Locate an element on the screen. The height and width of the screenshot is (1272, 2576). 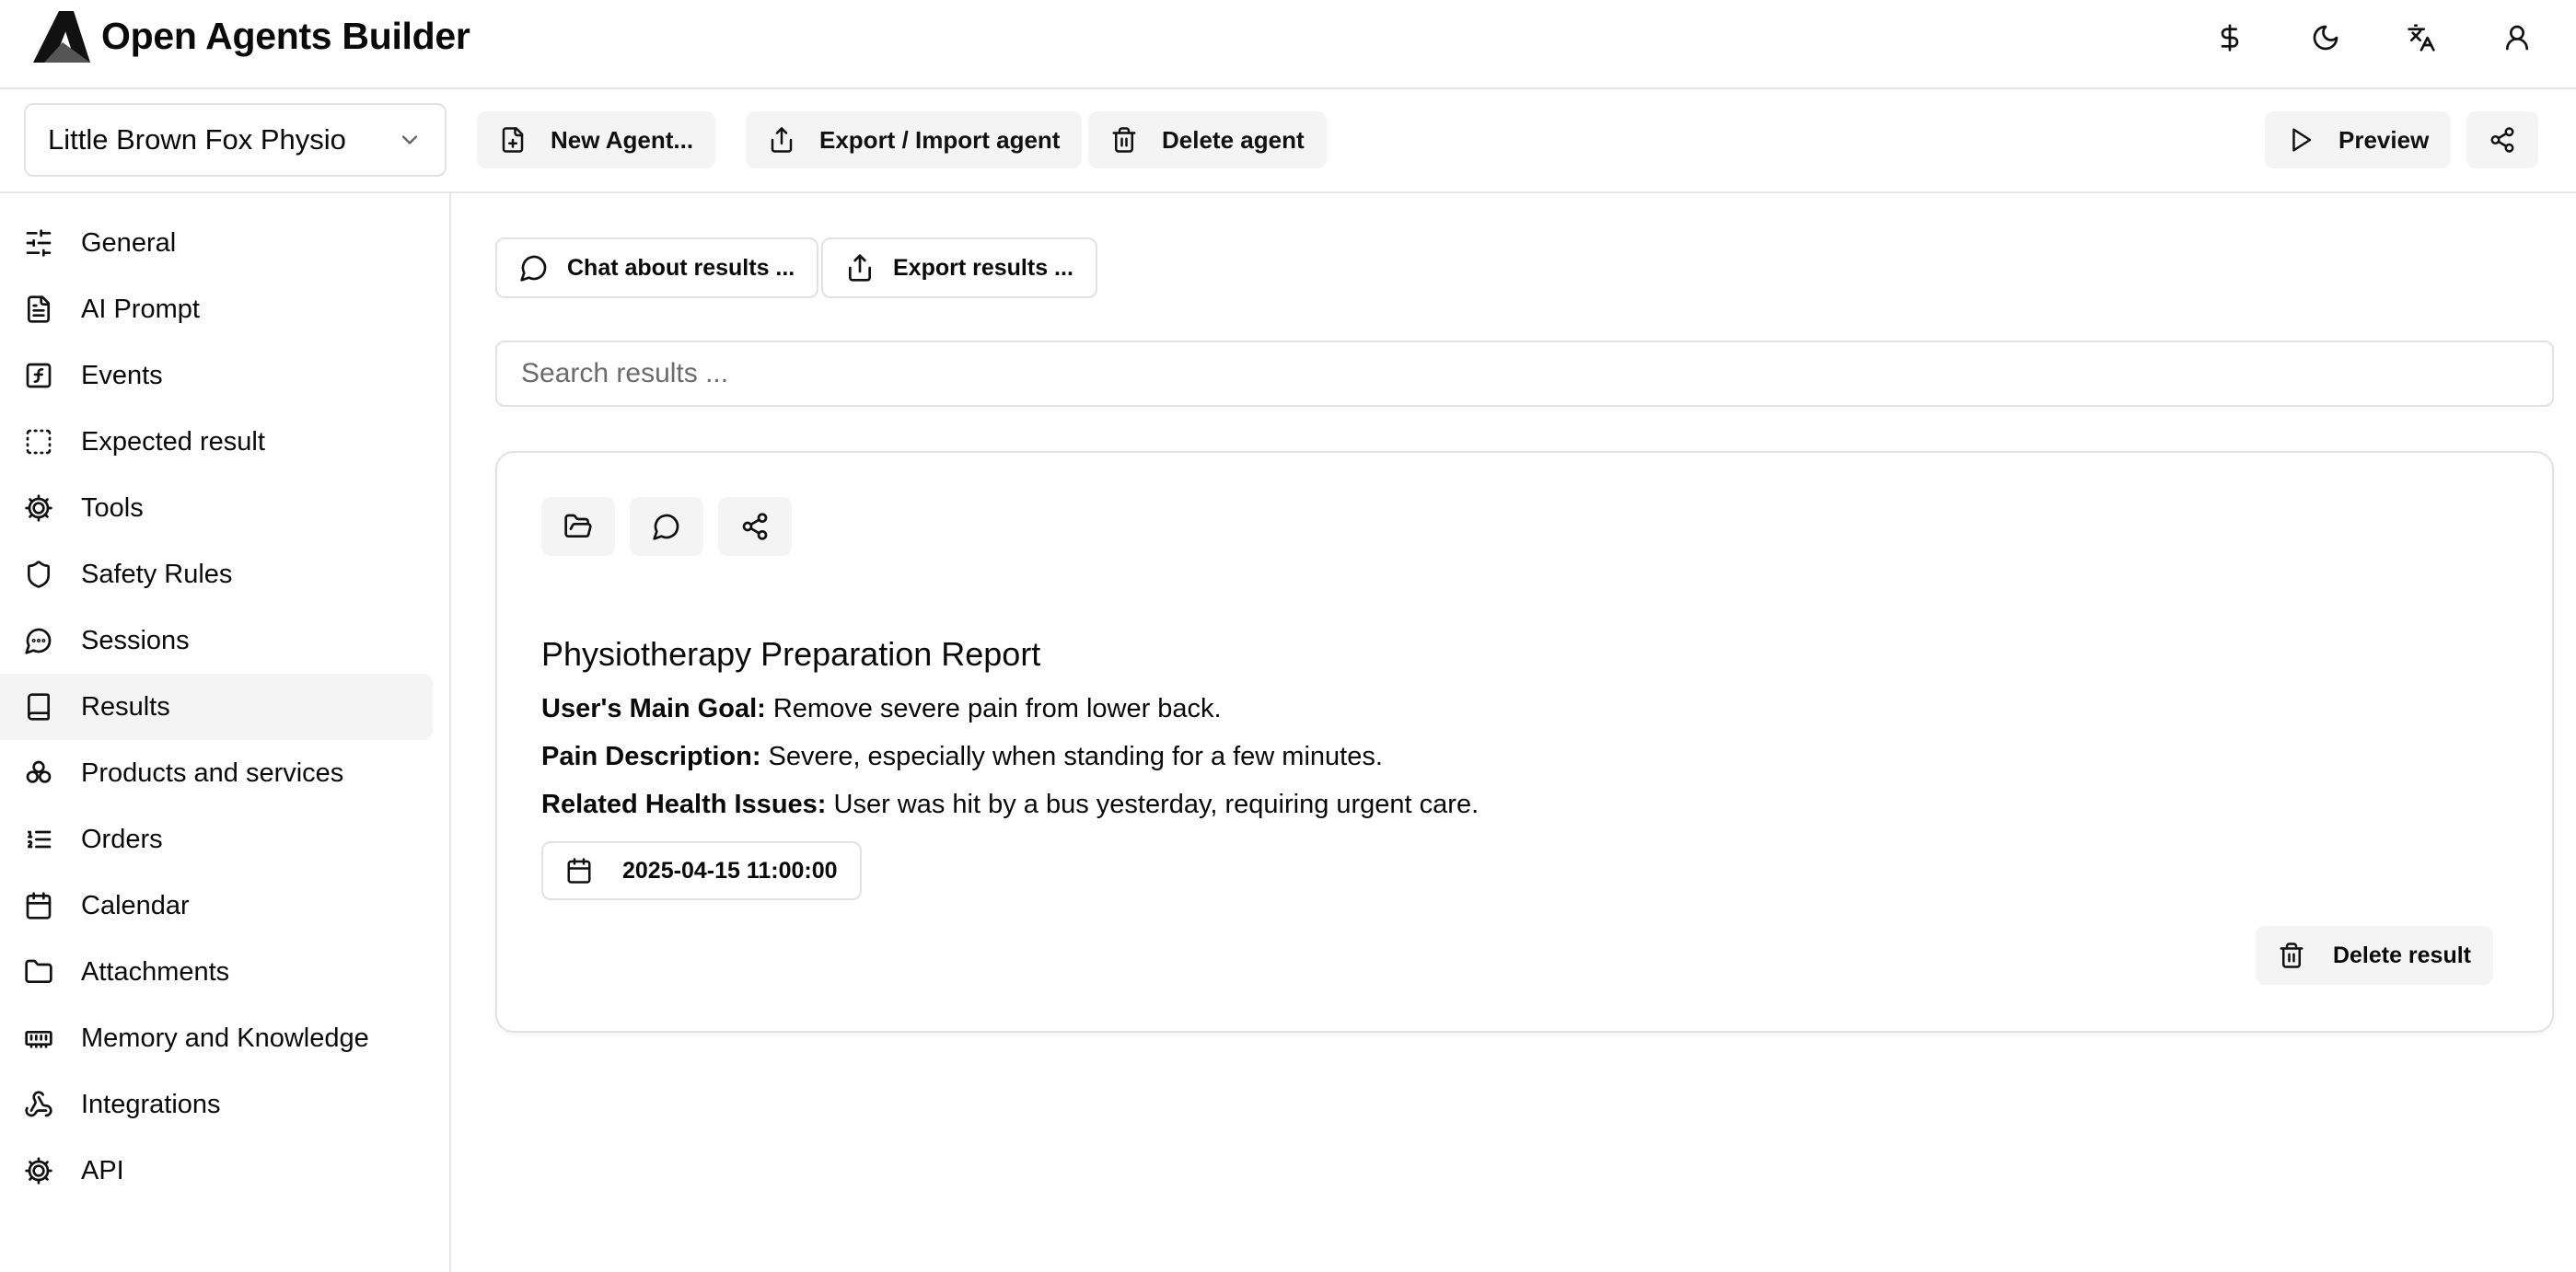
sidebar-item-calendar: Calendar is located at coordinates (216, 906).